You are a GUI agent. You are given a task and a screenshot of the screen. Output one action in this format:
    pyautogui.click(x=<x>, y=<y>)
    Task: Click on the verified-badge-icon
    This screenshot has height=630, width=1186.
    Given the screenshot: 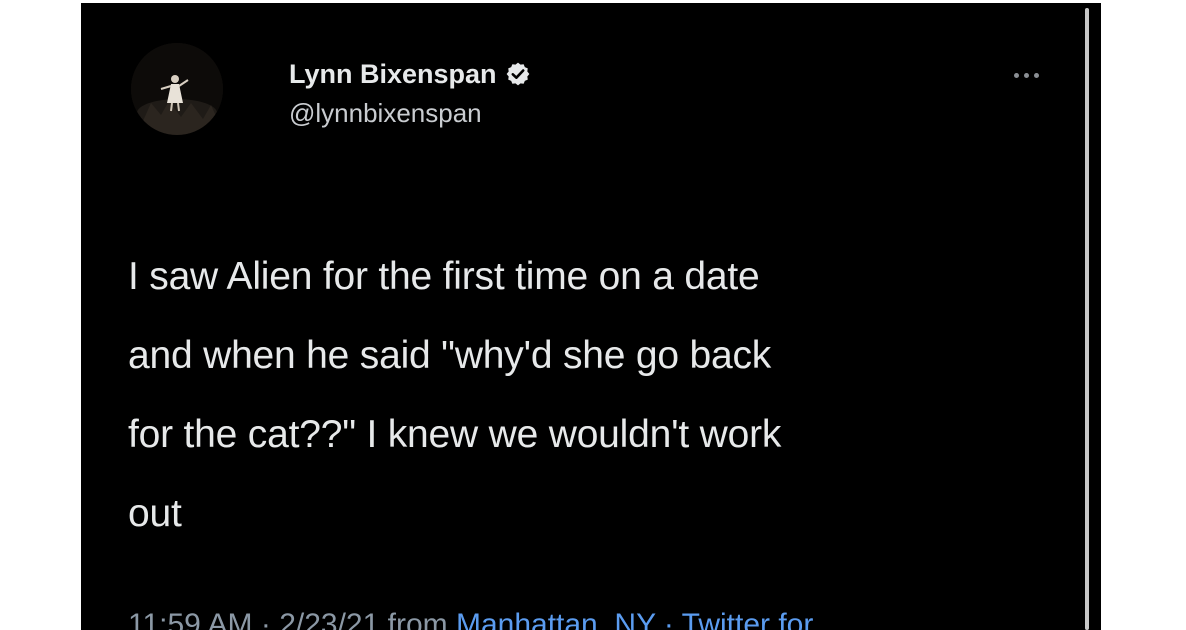 What is the action you would take?
    pyautogui.click(x=518, y=74)
    